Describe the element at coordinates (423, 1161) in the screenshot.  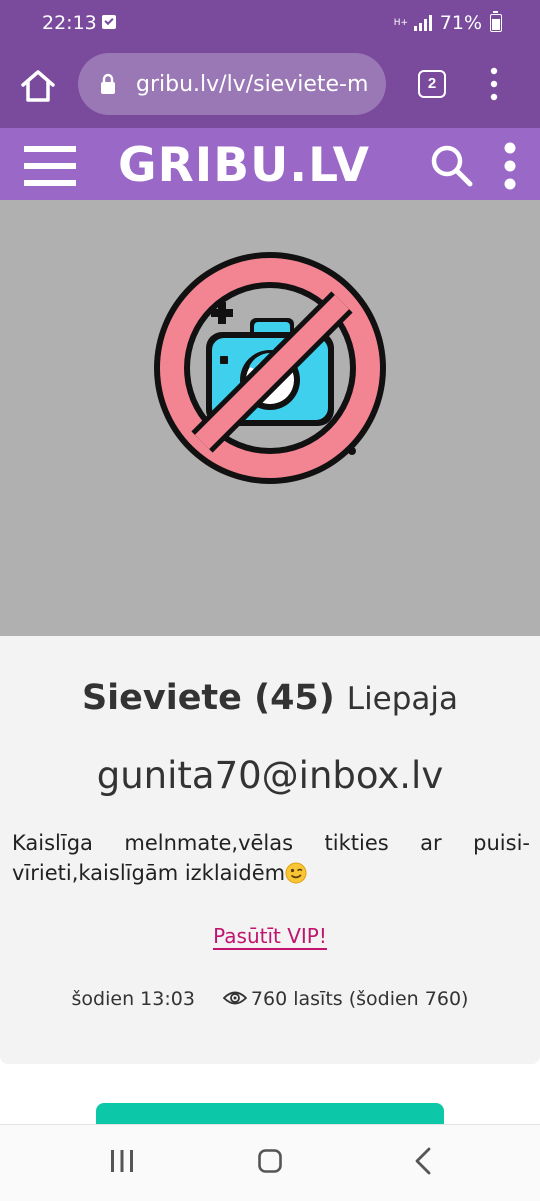
I see `back-icon` at that location.